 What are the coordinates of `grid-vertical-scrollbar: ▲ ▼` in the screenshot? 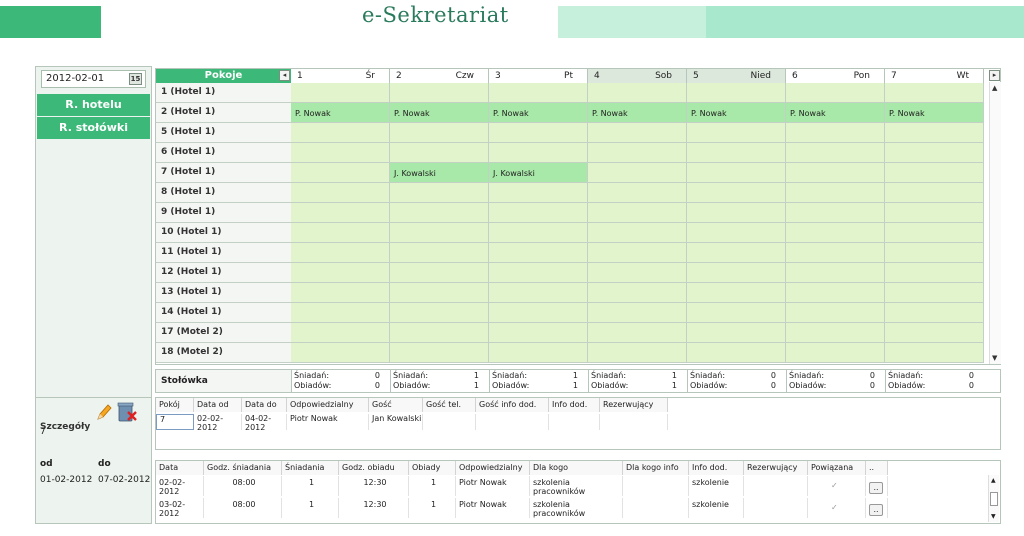 It's located at (995, 223).